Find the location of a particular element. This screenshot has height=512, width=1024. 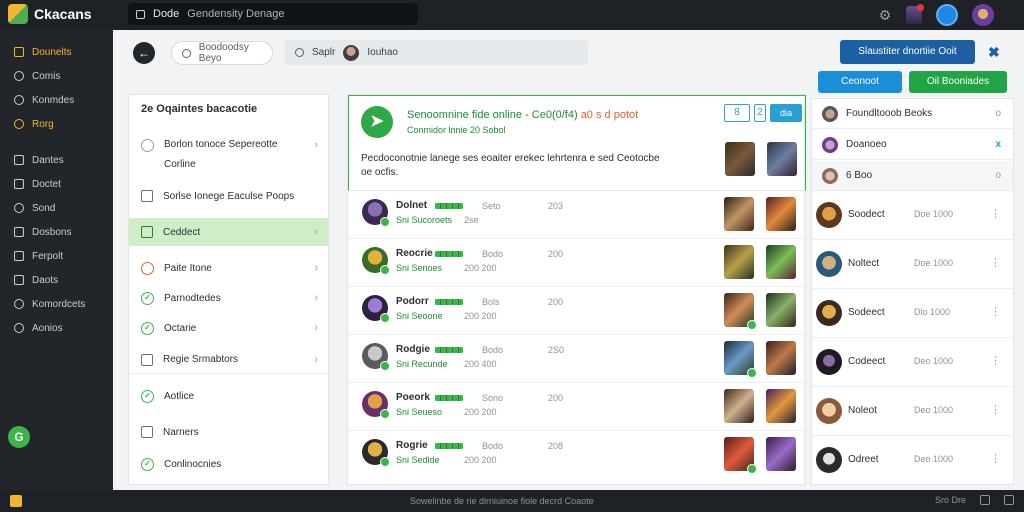

player-search-input: Saplr Iouhao is located at coordinates (436, 52).